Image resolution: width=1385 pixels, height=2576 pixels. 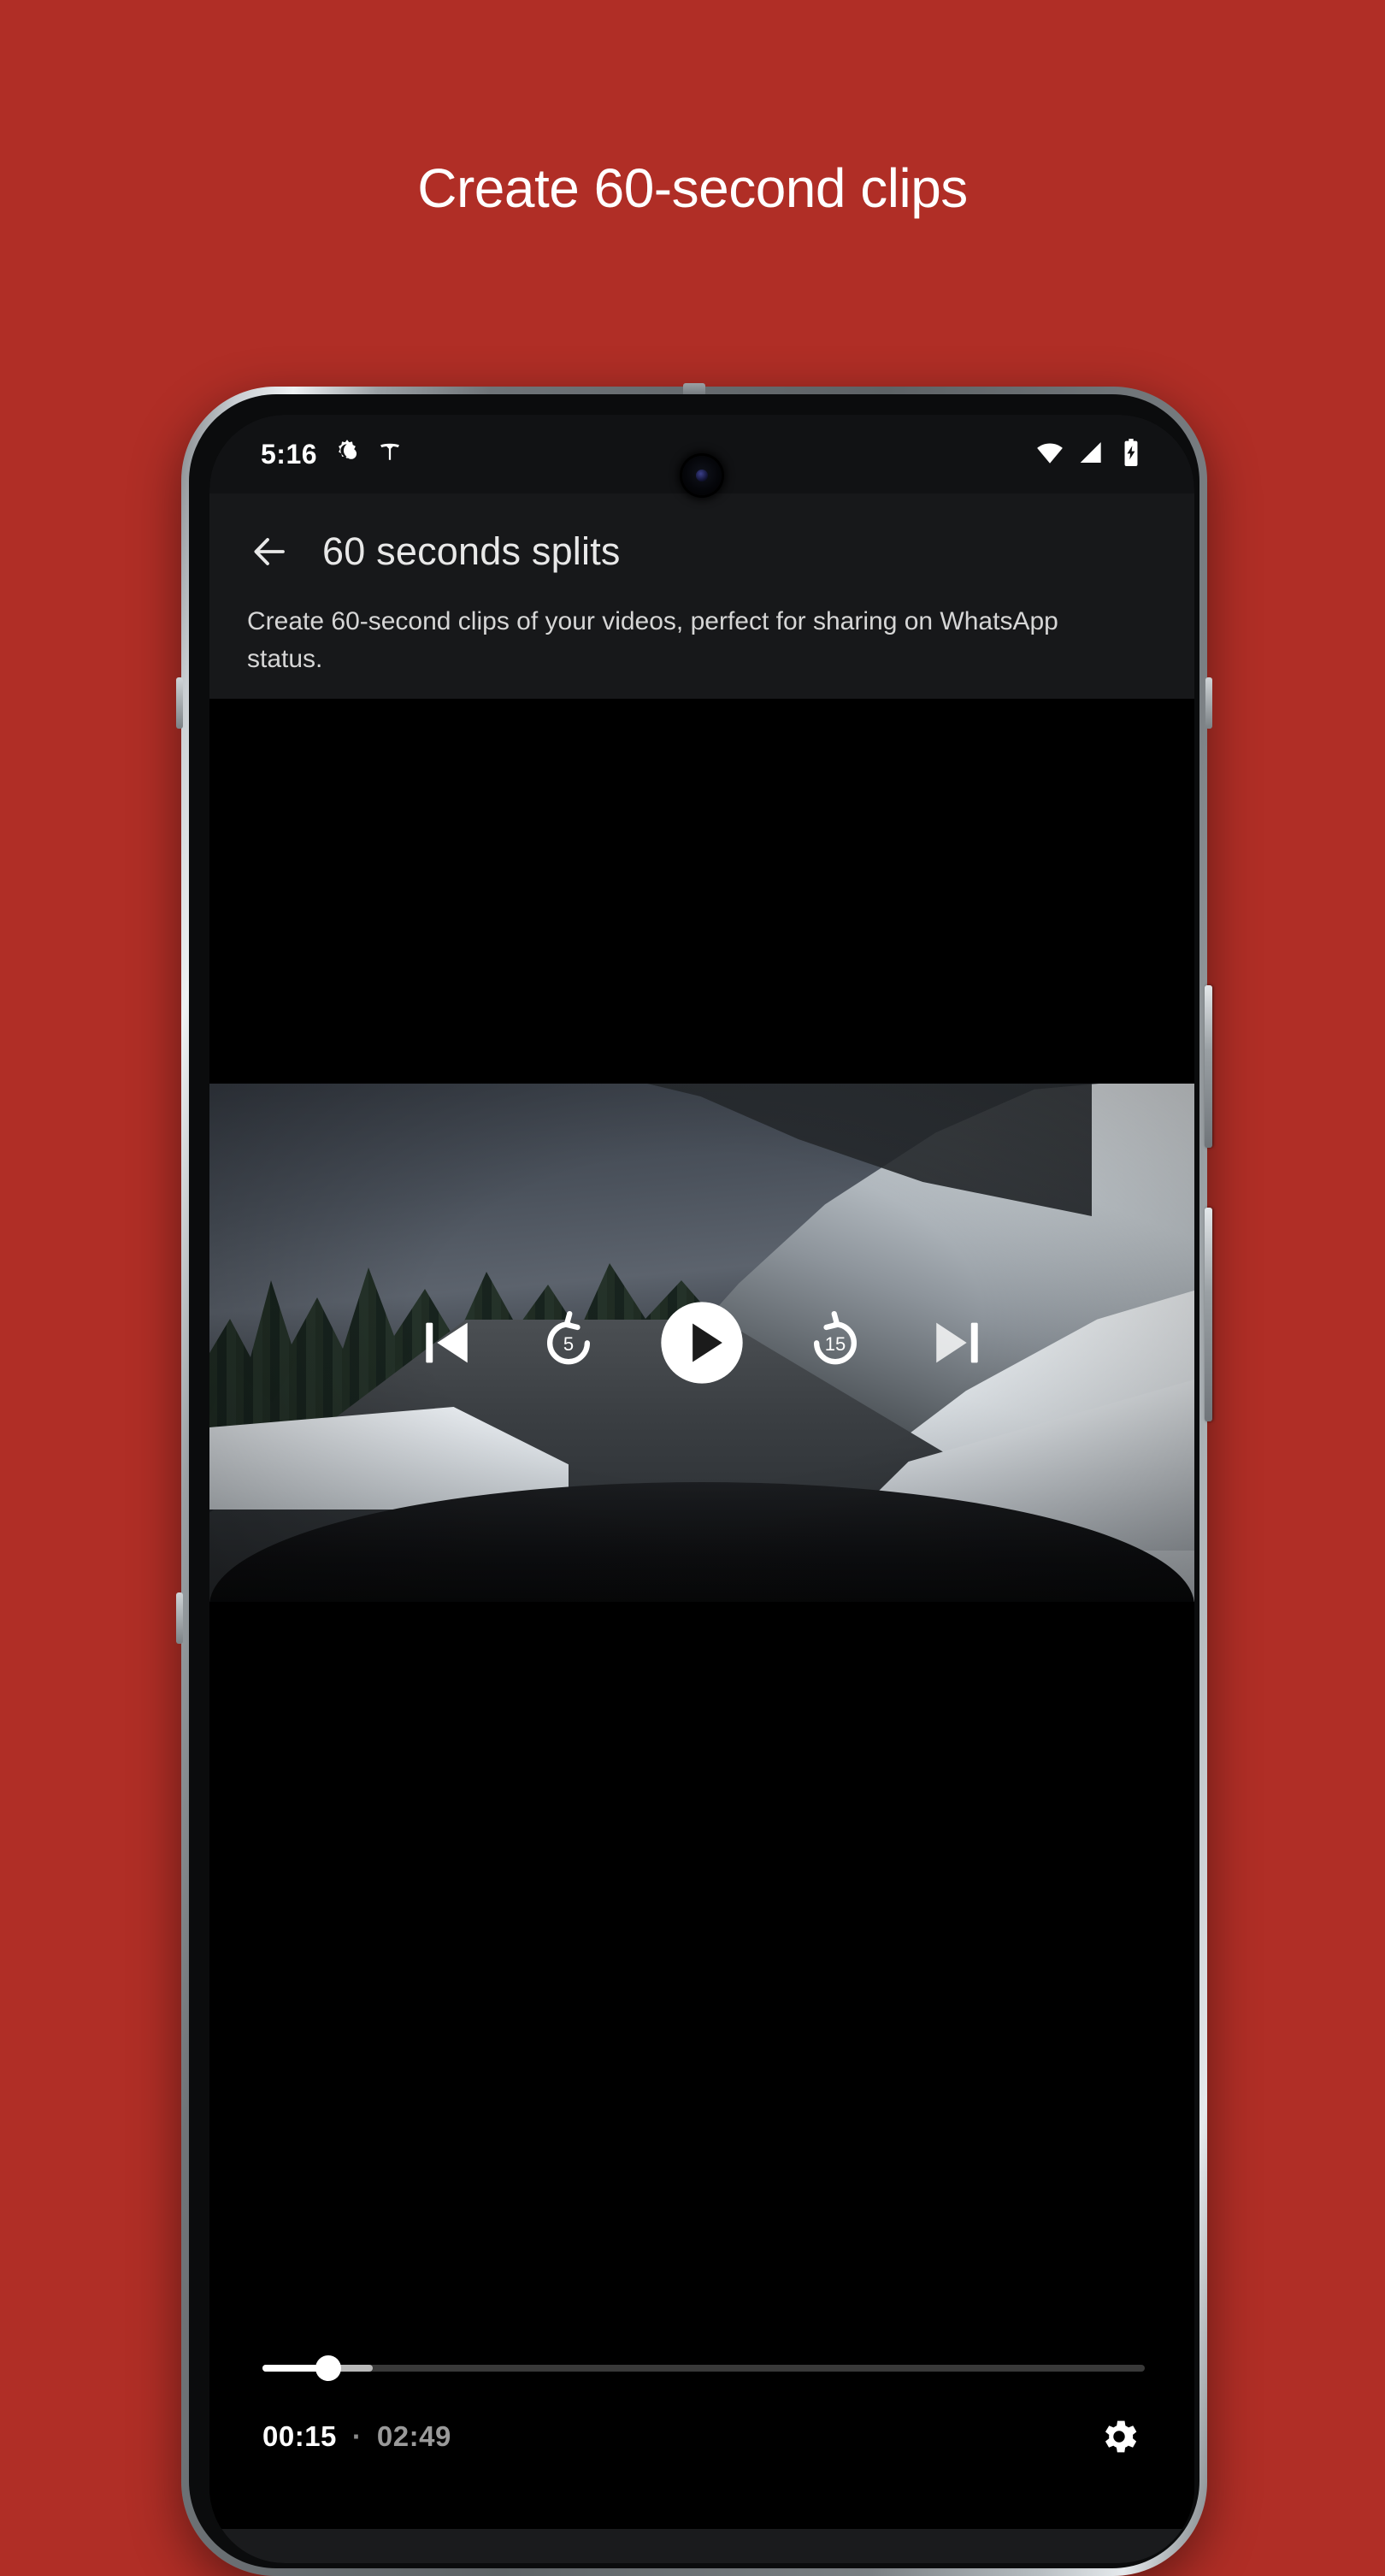 I want to click on skip-next-button, so click(x=957, y=1342).